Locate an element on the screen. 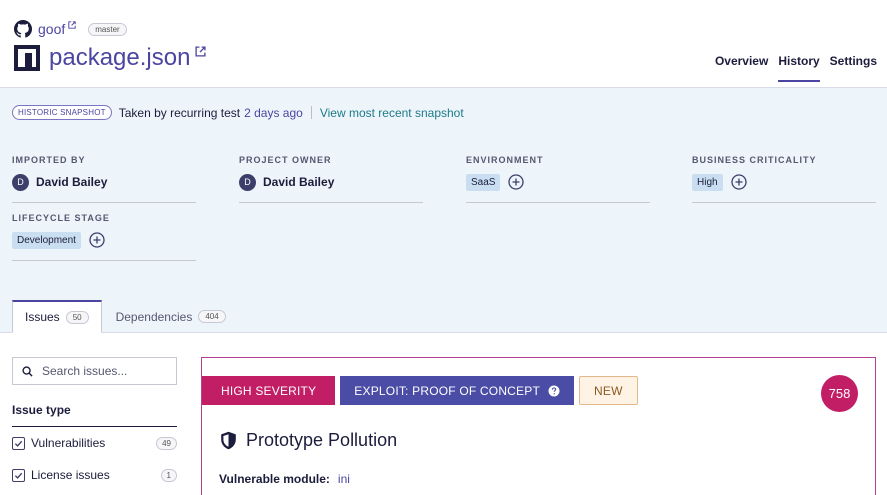  dependencies-count: 404 is located at coordinates (212, 316).